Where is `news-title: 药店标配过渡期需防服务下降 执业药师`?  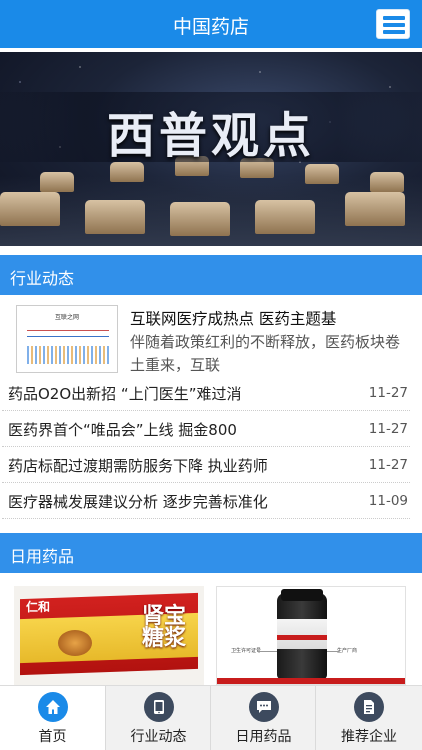 news-title: 药店标配过渡期需防服务下降 执业药师 is located at coordinates (138, 465).